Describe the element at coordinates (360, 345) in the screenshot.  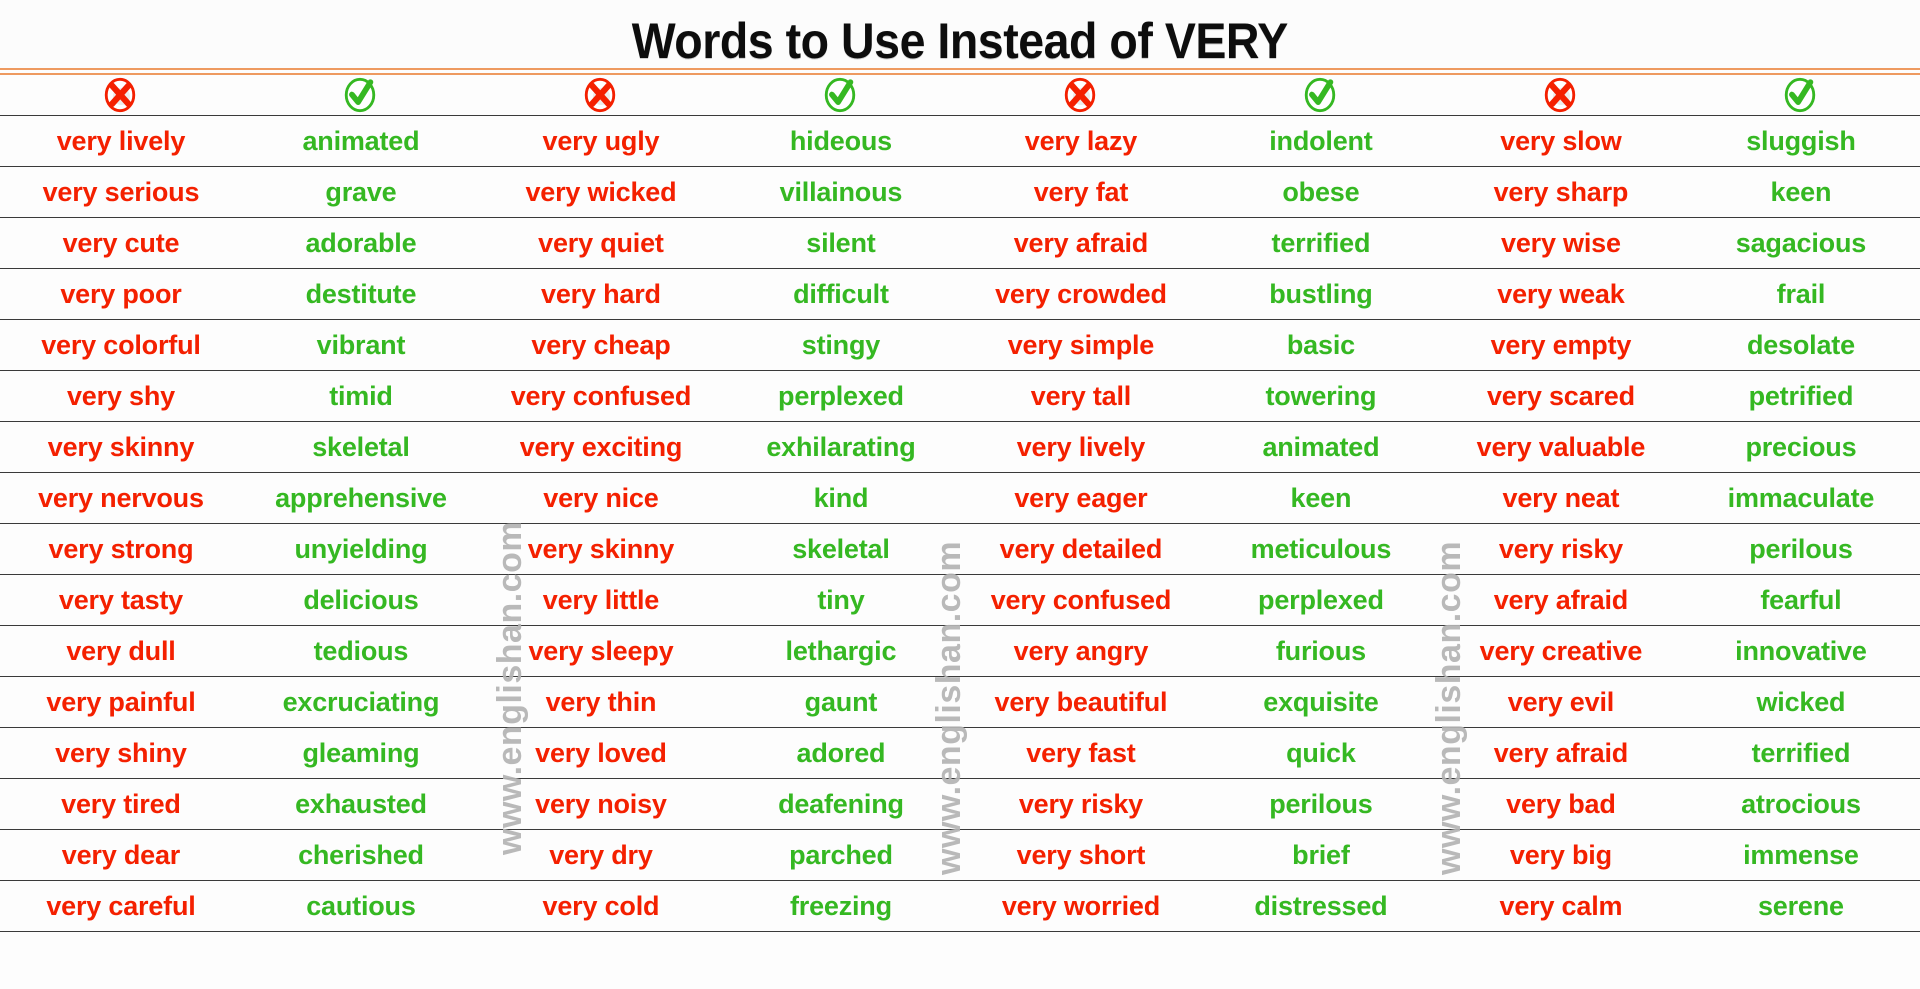
I see `replacement-word-cell: vibrant` at that location.